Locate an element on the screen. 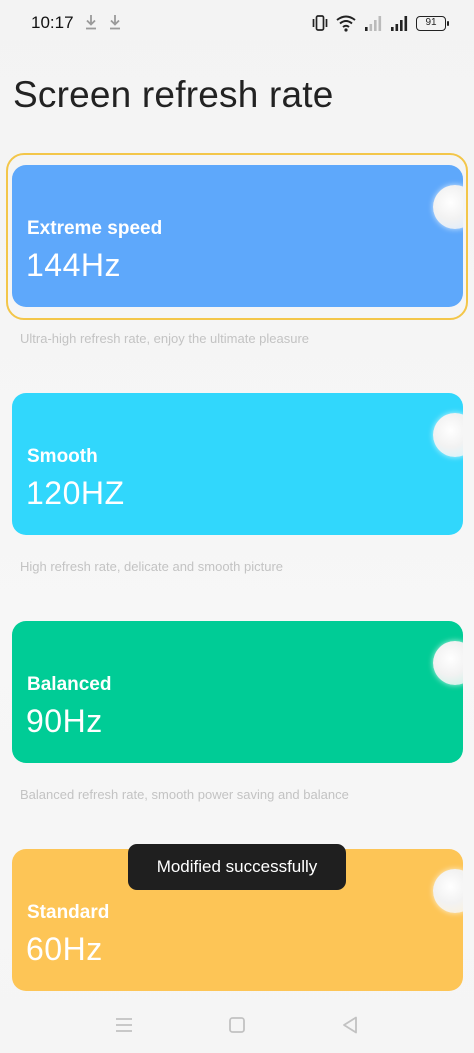 The height and width of the screenshot is (1053, 474). refresh-card-balanced: Balanced 90Hz is located at coordinates (237, 692).